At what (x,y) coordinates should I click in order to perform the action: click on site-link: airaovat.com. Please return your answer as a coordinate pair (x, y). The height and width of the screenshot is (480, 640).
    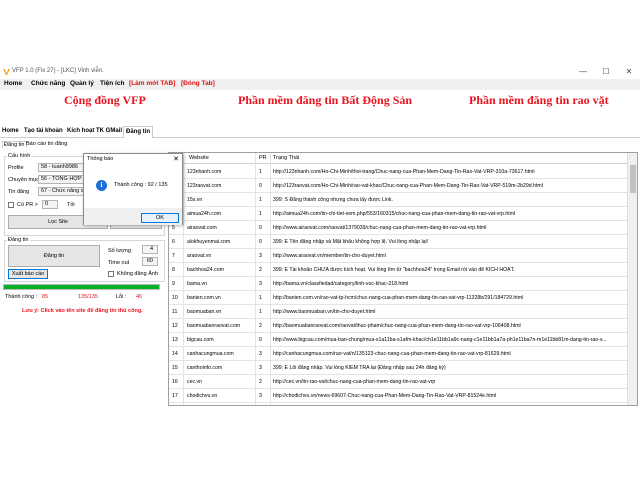
    Looking at the image, I should click on (220, 228).